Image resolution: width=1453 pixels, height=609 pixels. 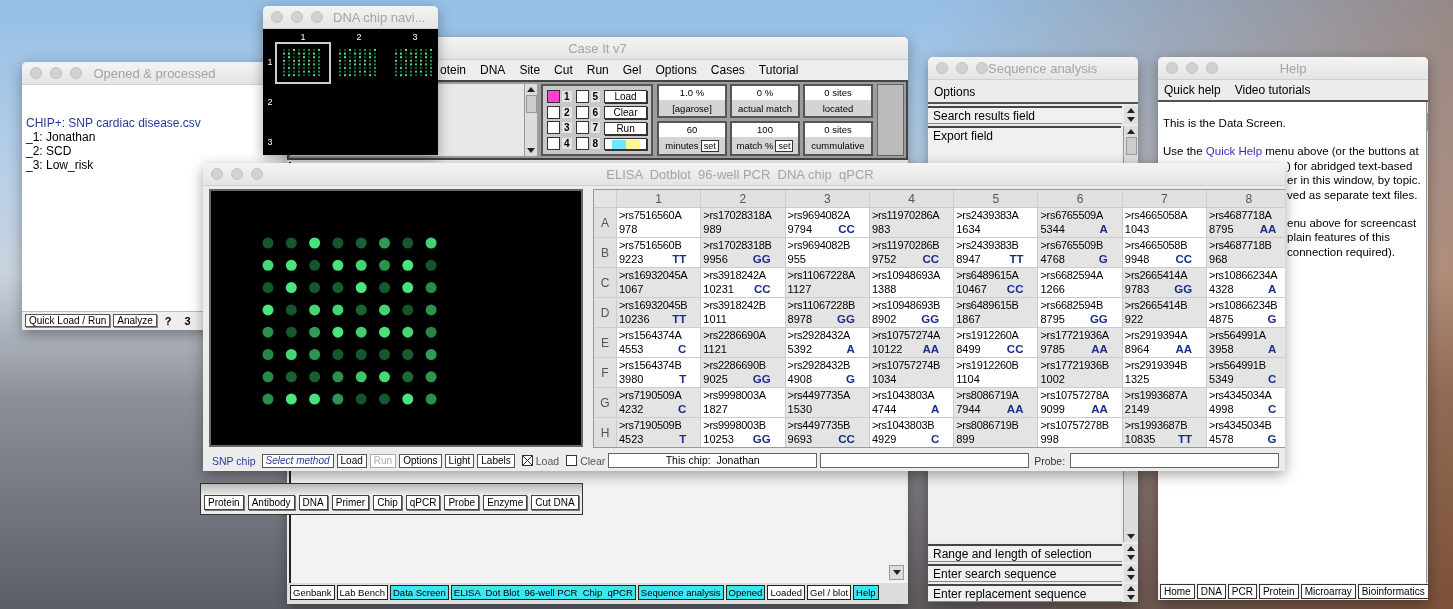 What do you see at coordinates (659, 402) in the screenshot?
I see `grid-cell: >rs7190509A 4232 C` at bounding box center [659, 402].